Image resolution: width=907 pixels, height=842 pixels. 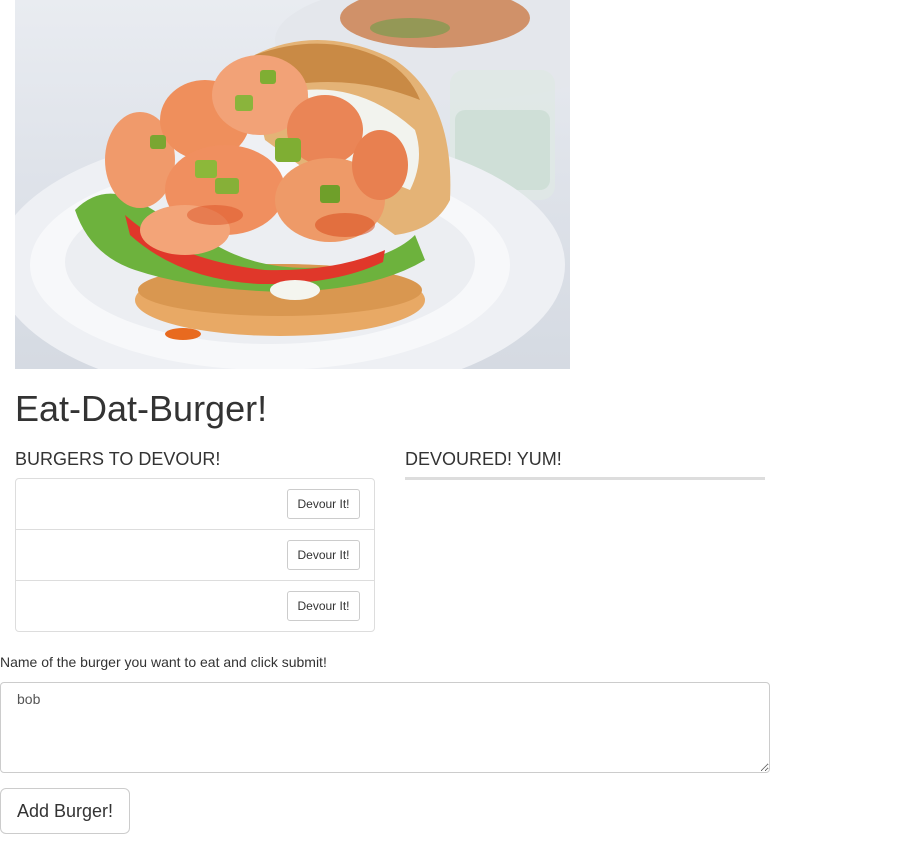 I want to click on burger-name-input: bob, so click(x=385, y=727).